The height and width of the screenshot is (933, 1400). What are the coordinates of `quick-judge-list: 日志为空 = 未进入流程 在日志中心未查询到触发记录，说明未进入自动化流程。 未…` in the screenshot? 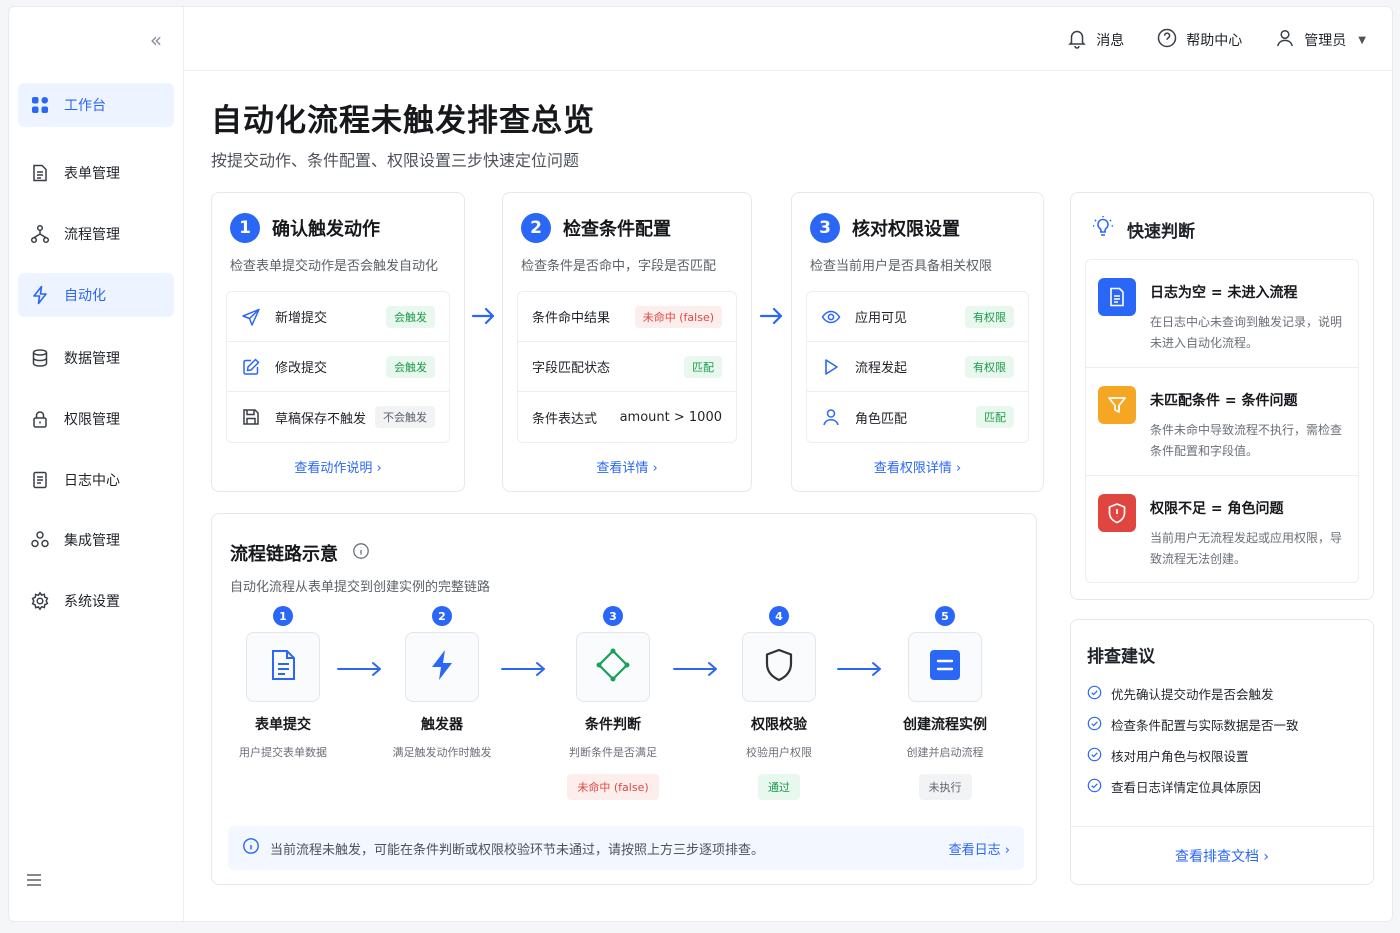 It's located at (1222, 421).